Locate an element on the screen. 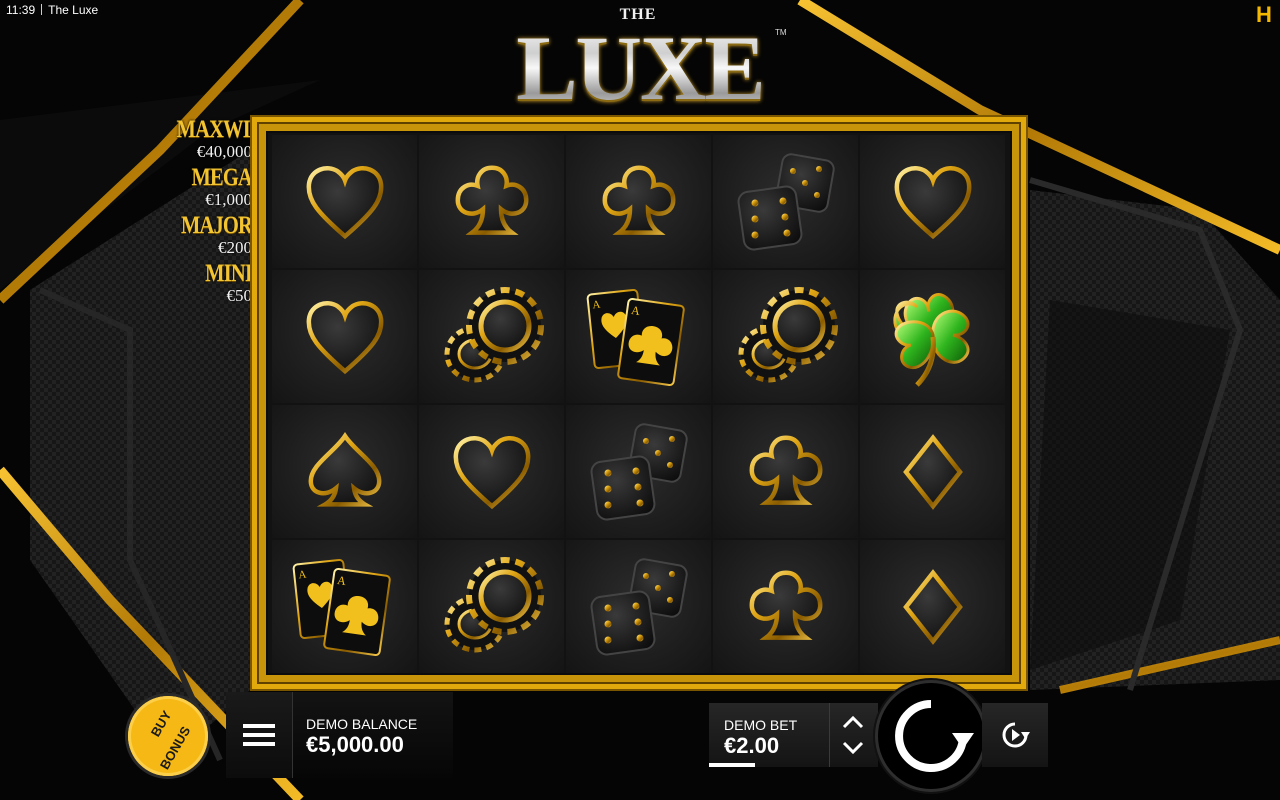  buy-bonus-button: BUY BONUS is located at coordinates (168, 736).